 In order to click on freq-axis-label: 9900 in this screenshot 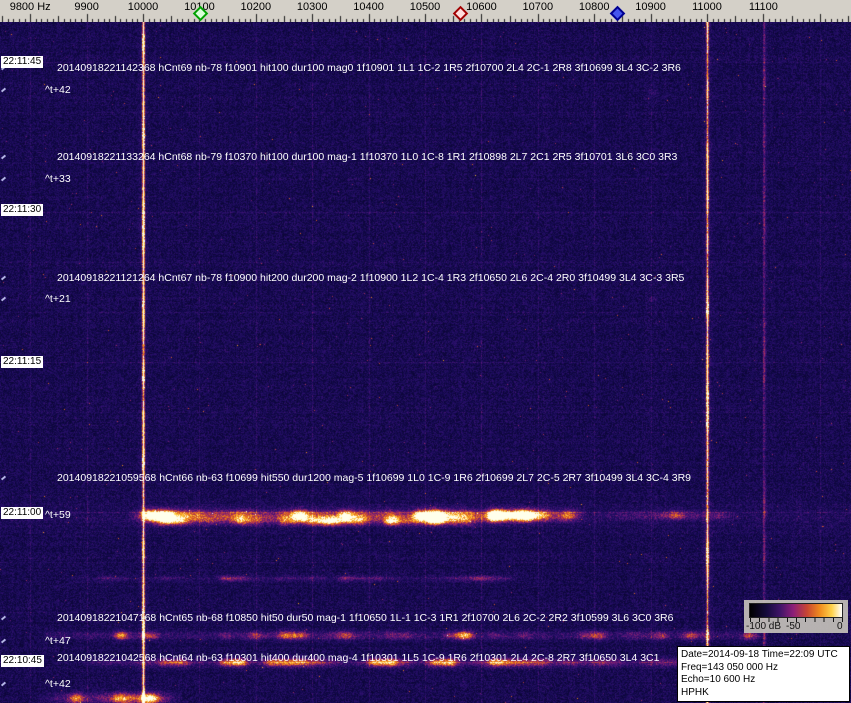, I will do `click(86, 7)`.